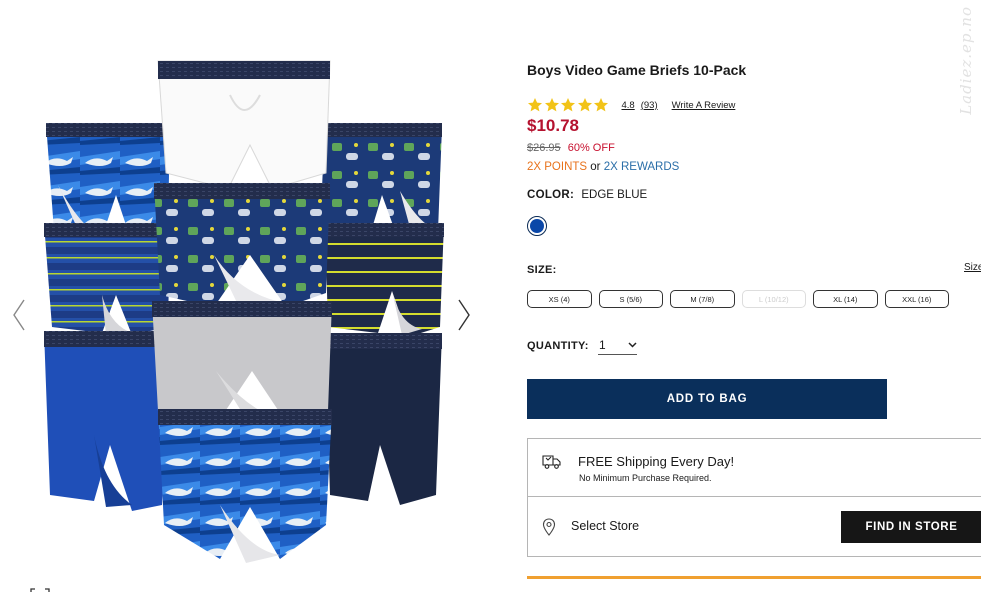 The image size is (981, 592). I want to click on size-option-xxl: XXL (16), so click(916, 299).